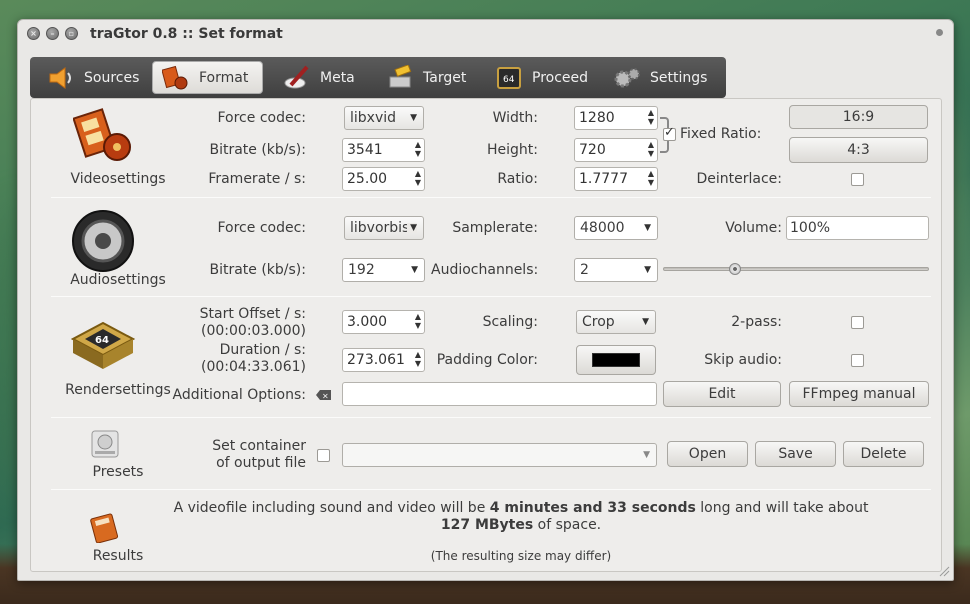  What do you see at coordinates (239, 395) in the screenshot?
I see `additional-options-label: Additional Options:` at bounding box center [239, 395].